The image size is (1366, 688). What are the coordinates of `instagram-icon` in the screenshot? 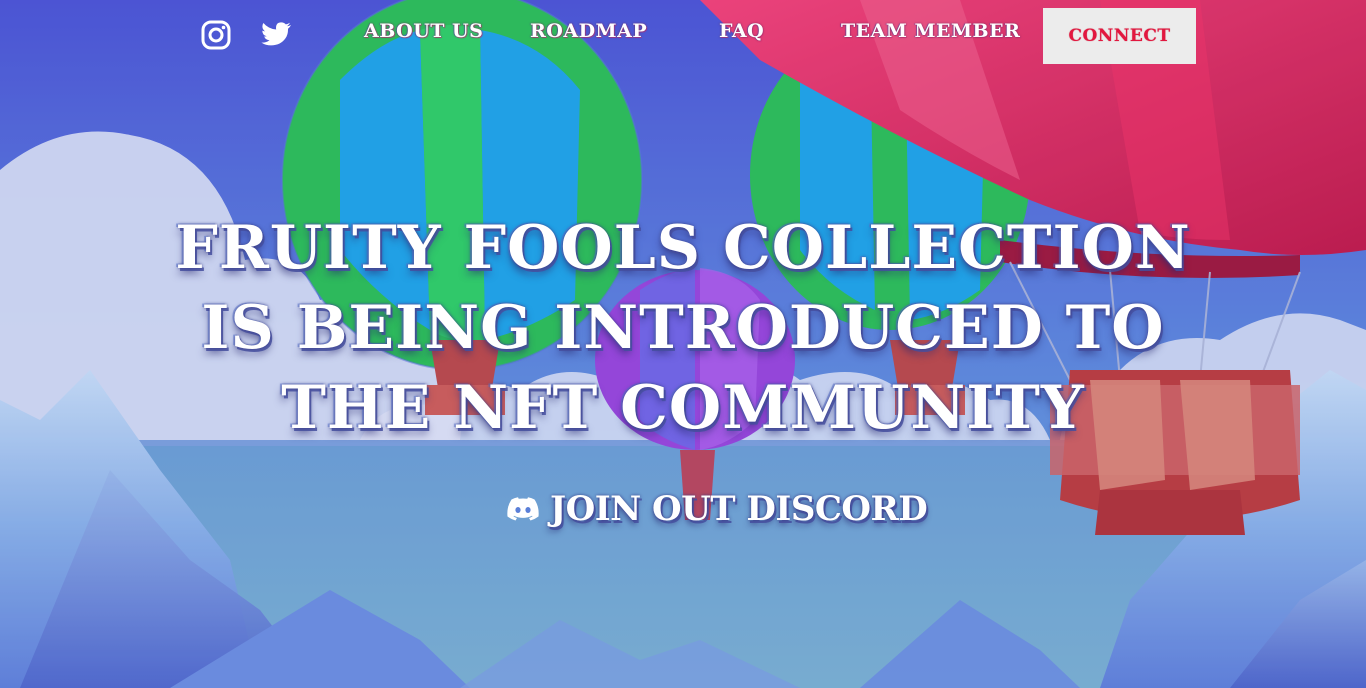 It's located at (216, 35).